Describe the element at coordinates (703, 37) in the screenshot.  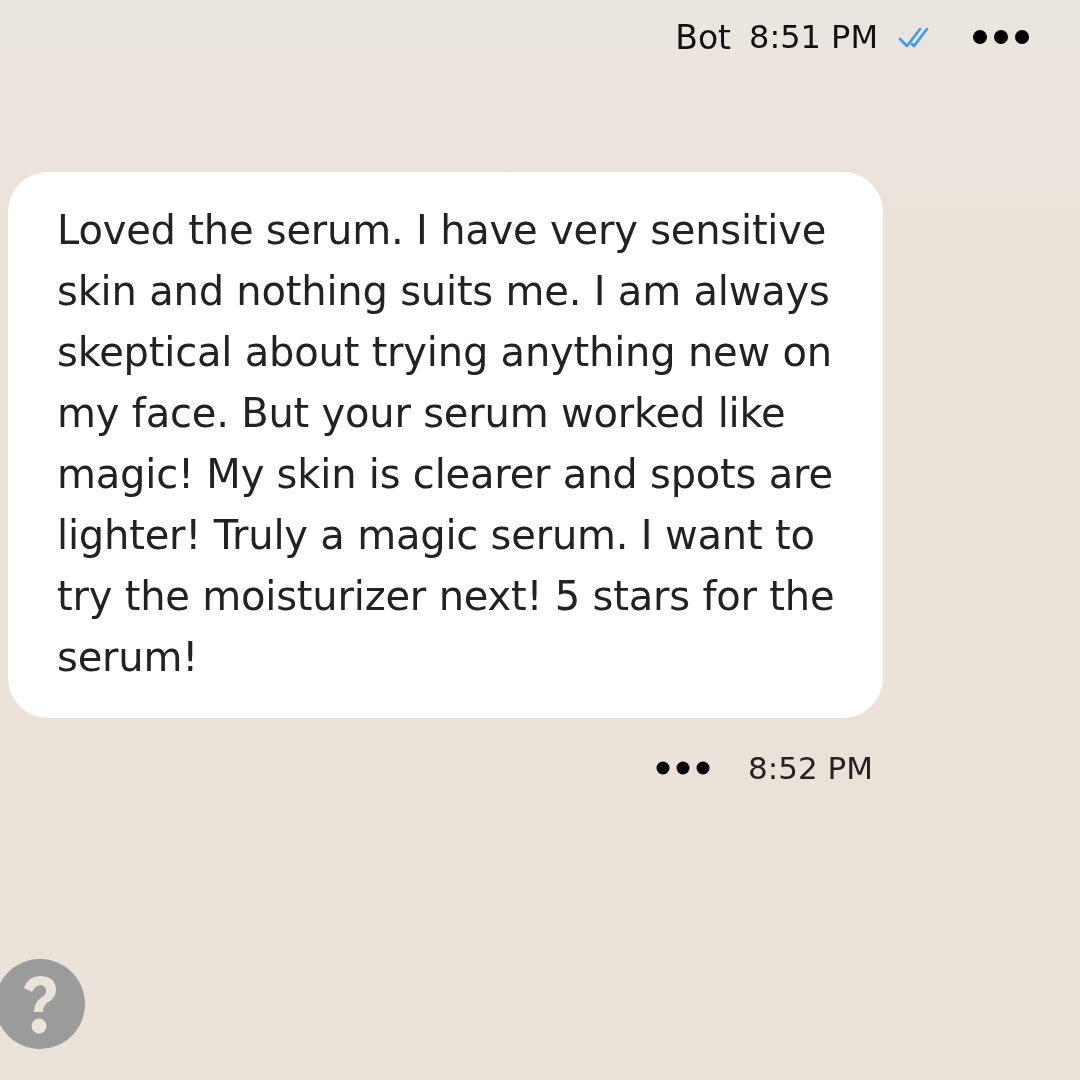
I see `sender-name: Bot` at that location.